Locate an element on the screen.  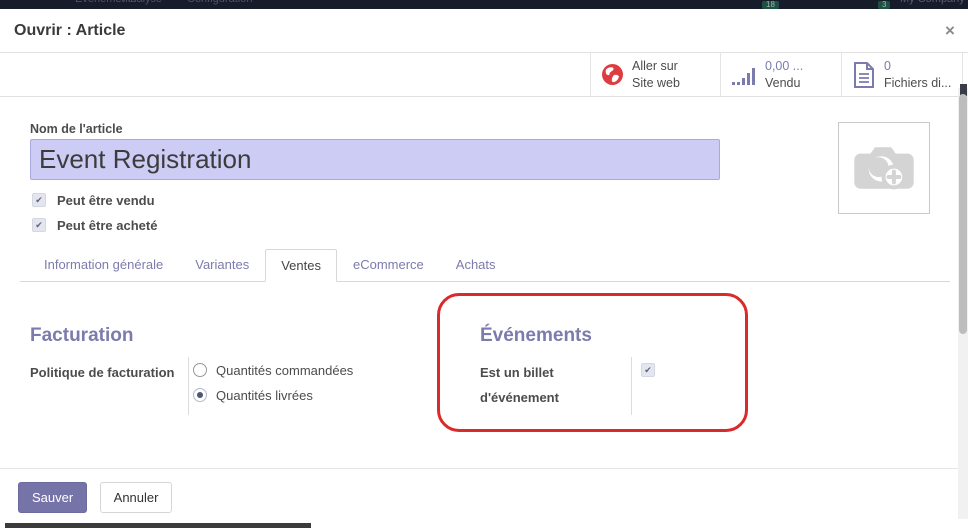
camera-plus-icon is located at coordinates (884, 168).